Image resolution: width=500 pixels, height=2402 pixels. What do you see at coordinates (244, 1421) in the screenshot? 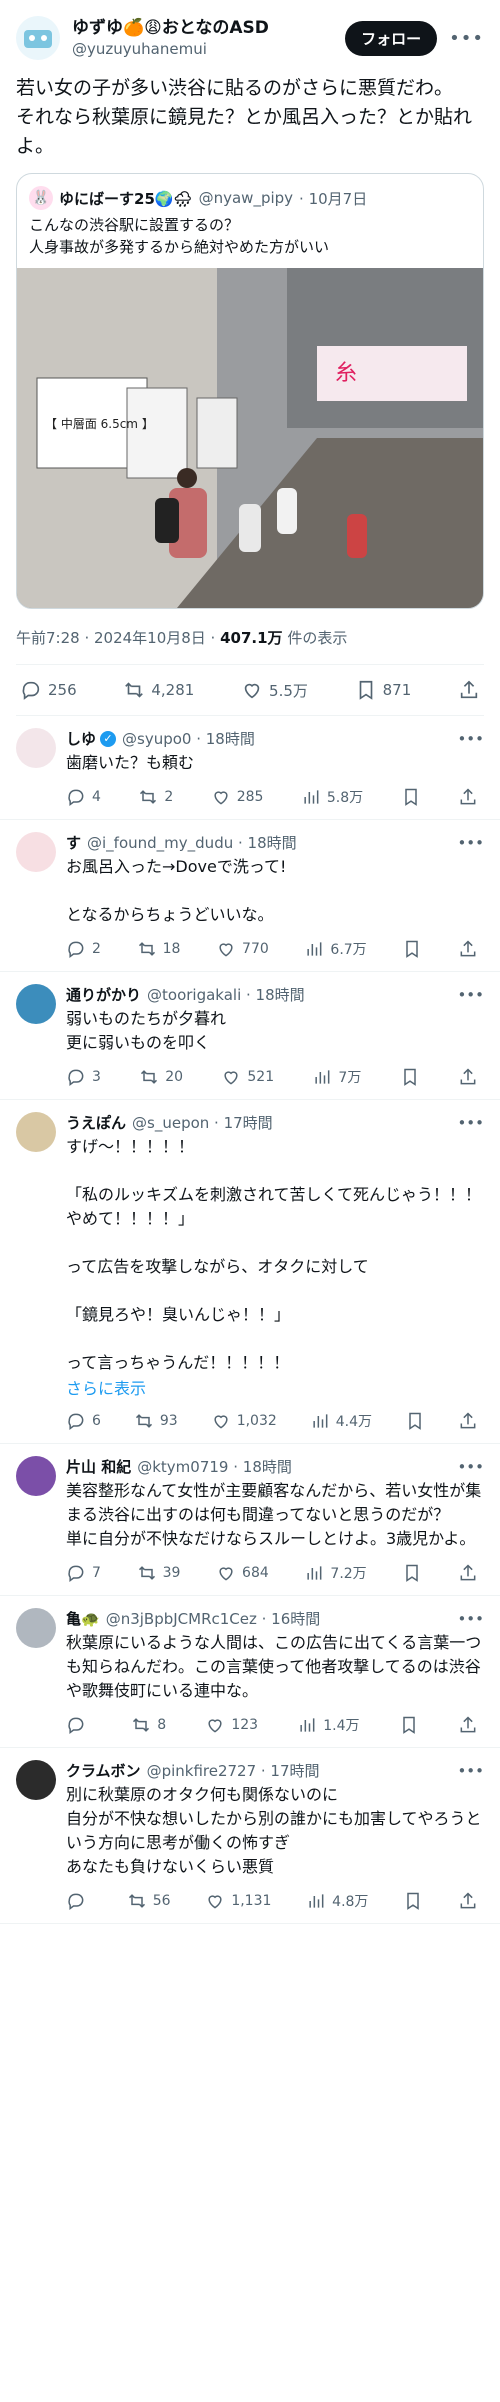
I see `like-button: 1,032` at bounding box center [244, 1421].